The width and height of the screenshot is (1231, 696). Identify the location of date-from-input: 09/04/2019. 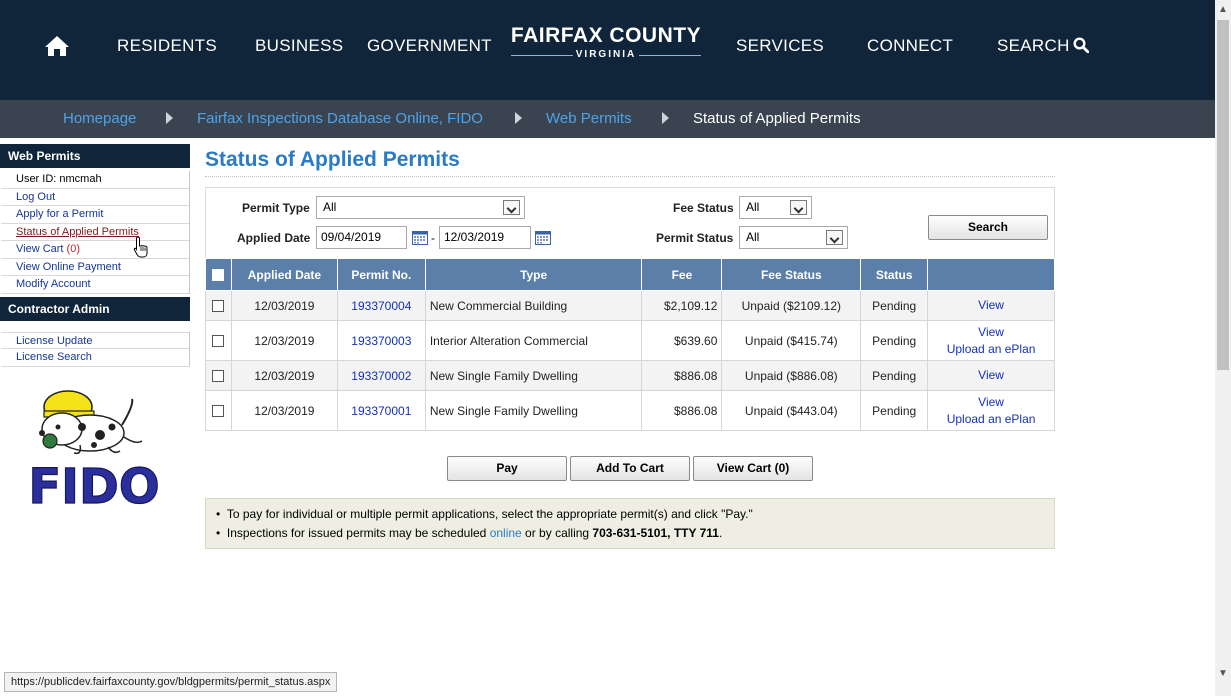
(361, 237).